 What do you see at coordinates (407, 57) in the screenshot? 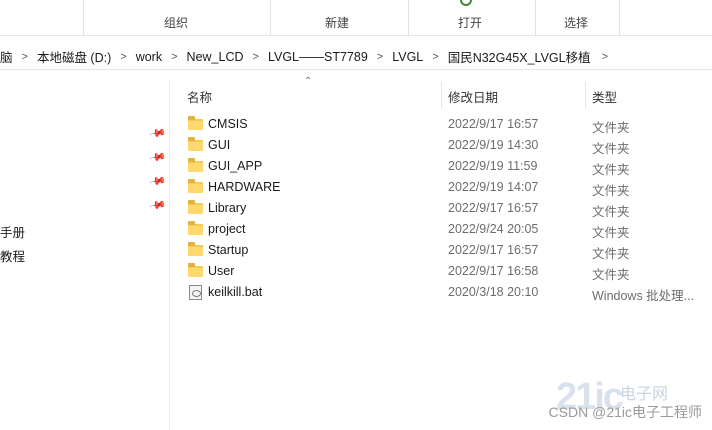
I see `breadcrumb-item: LVGL` at bounding box center [407, 57].